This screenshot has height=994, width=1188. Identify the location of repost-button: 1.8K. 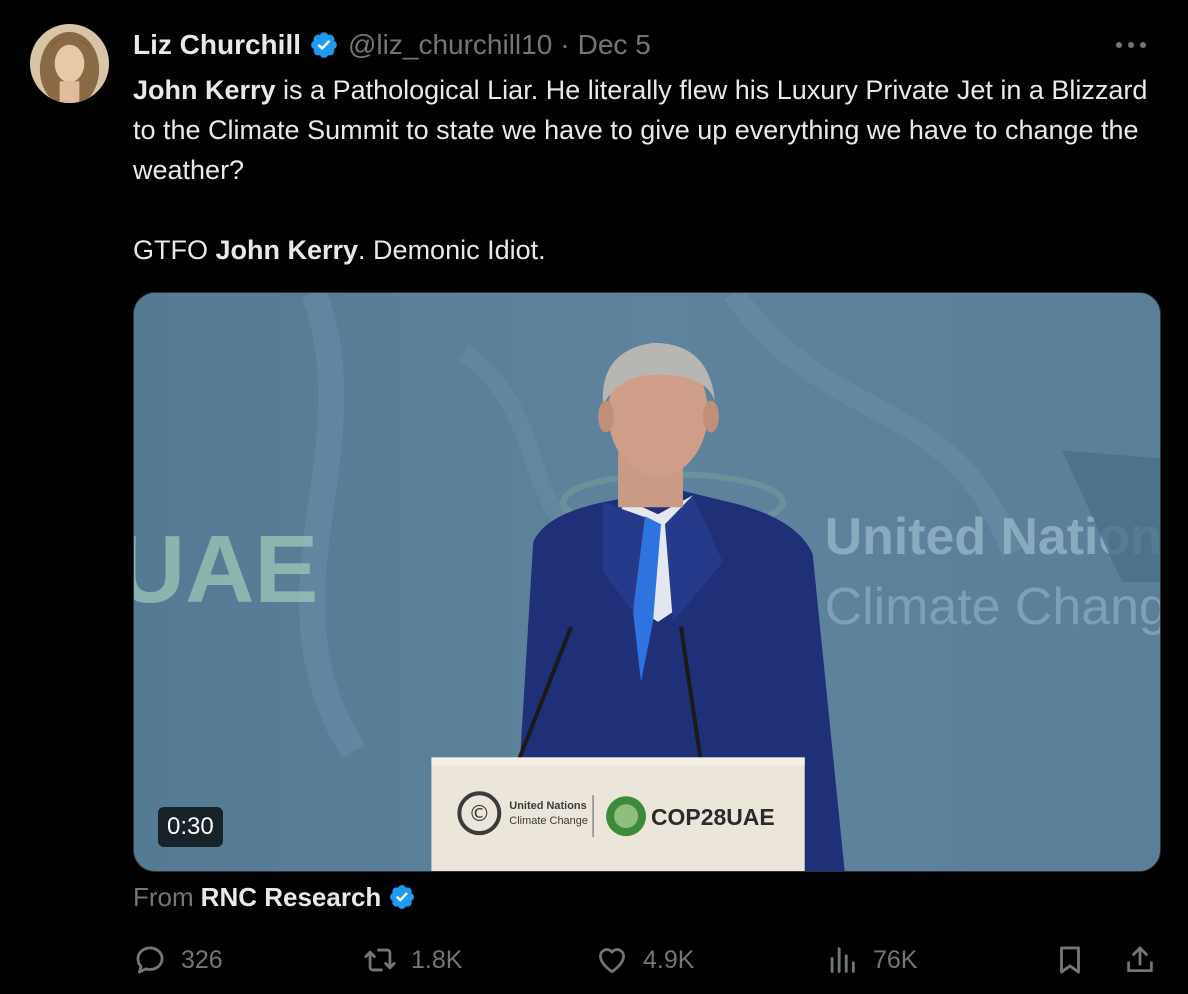
(412, 960).